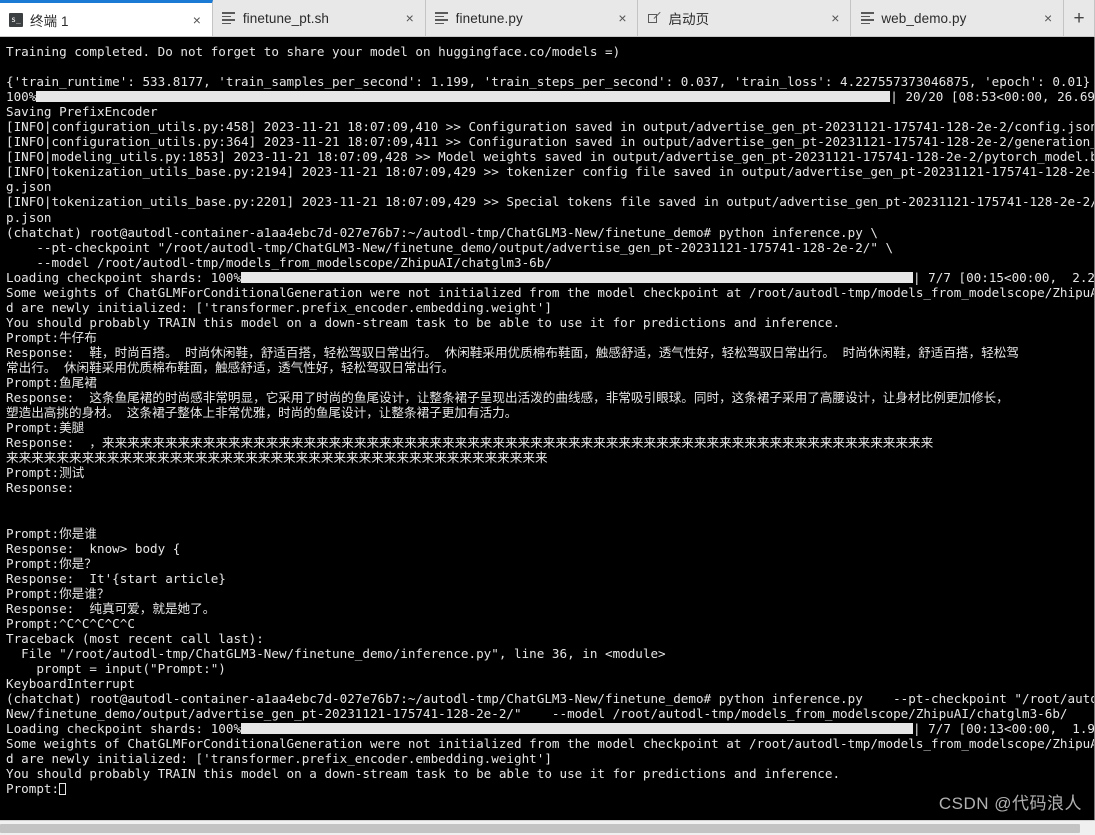  I want to click on progress-stats: | 7/7 [00:13<00:00, 1.9, so click(1004, 729).